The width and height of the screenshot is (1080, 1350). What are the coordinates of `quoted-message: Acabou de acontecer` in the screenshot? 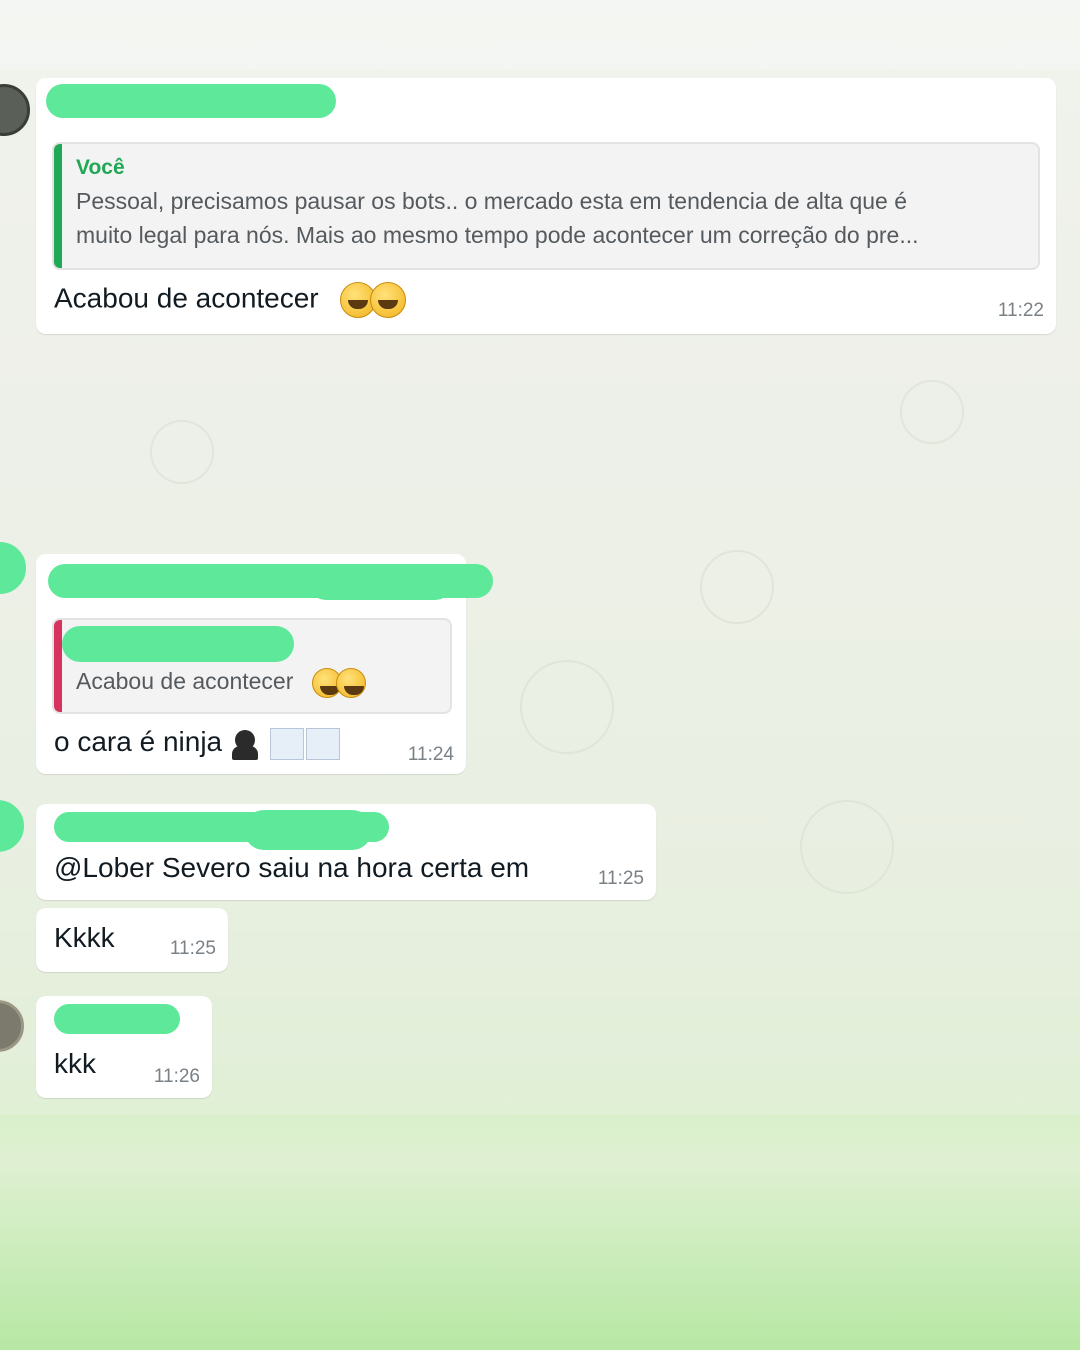 It's located at (252, 666).